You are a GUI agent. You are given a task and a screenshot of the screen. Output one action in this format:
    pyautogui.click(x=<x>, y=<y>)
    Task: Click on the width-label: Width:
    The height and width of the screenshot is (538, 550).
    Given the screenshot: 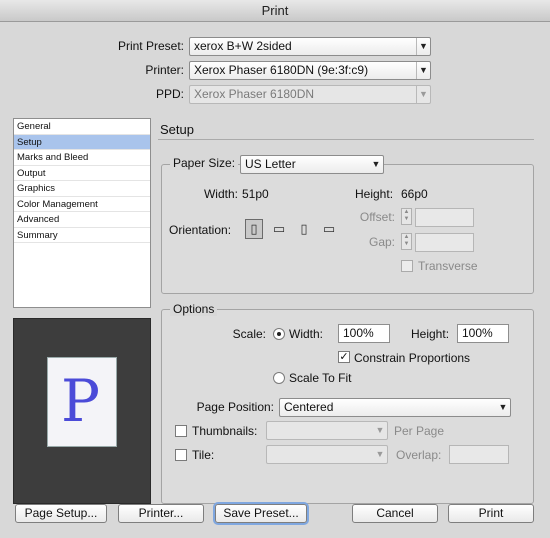 What is the action you would take?
    pyautogui.click(x=220, y=194)
    